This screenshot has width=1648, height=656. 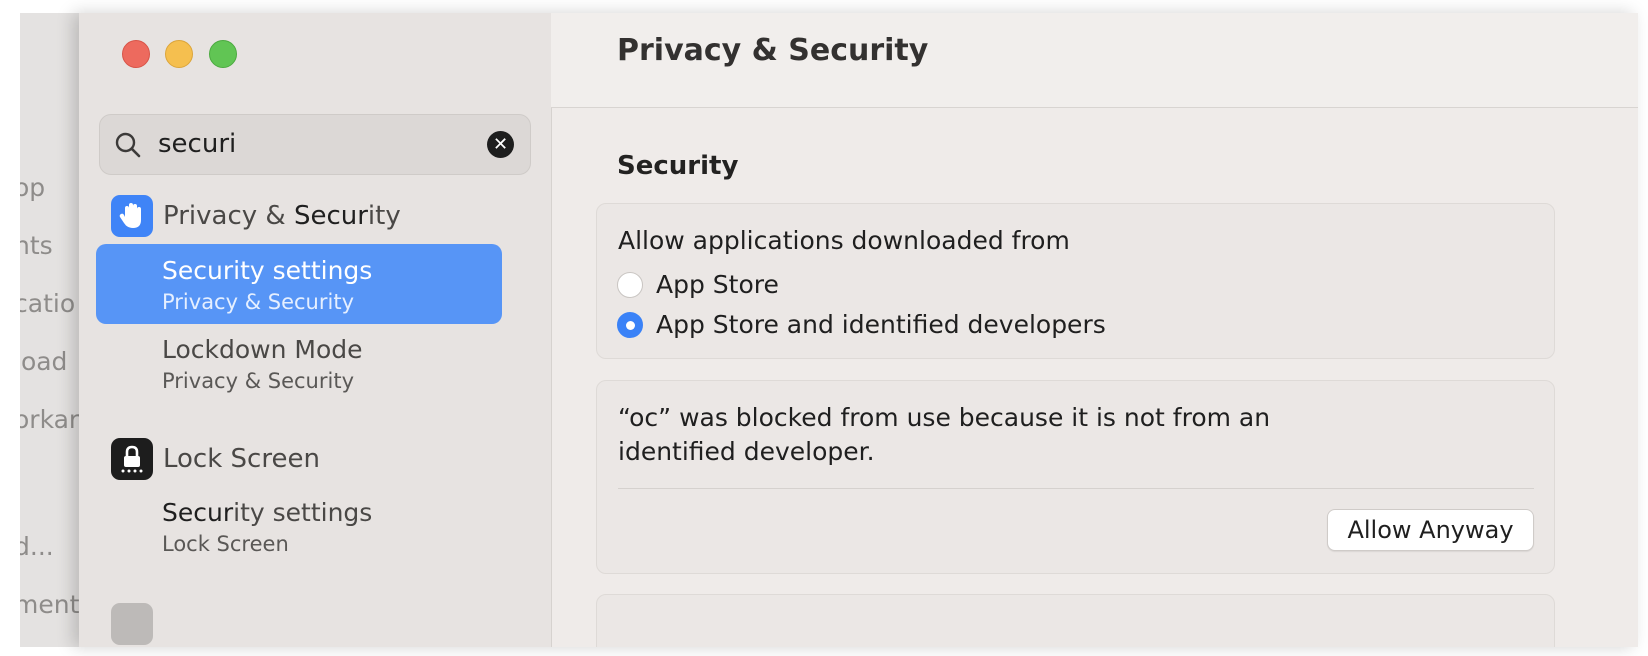 What do you see at coordinates (223, 54) in the screenshot?
I see `maximize-window-button` at bounding box center [223, 54].